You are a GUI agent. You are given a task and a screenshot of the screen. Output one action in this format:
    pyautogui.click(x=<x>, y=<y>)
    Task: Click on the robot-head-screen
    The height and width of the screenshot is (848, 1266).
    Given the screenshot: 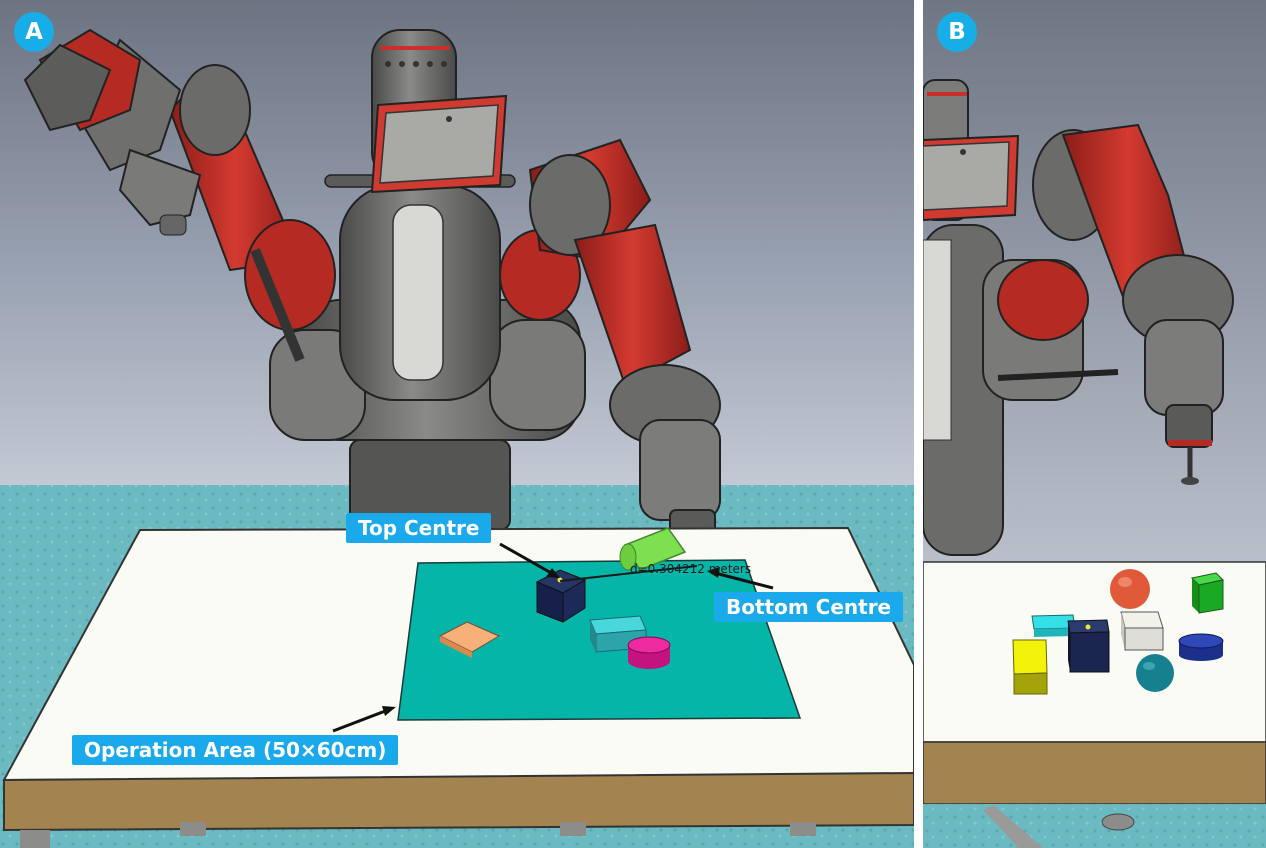 What is the action you would take?
    pyautogui.click(x=439, y=144)
    